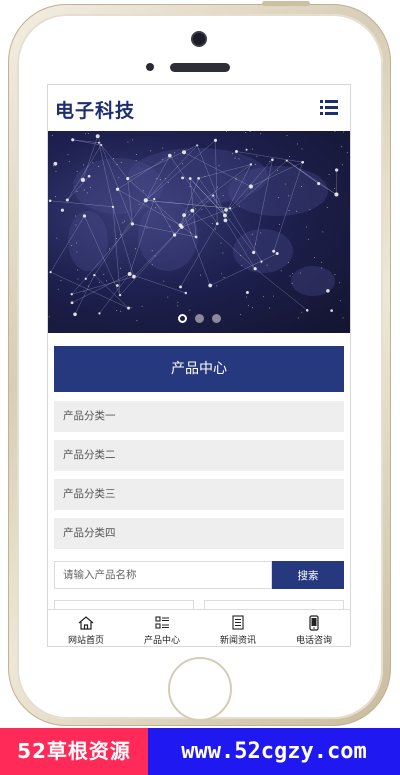  I want to click on nav-label: 新闻资讯, so click(237, 641).